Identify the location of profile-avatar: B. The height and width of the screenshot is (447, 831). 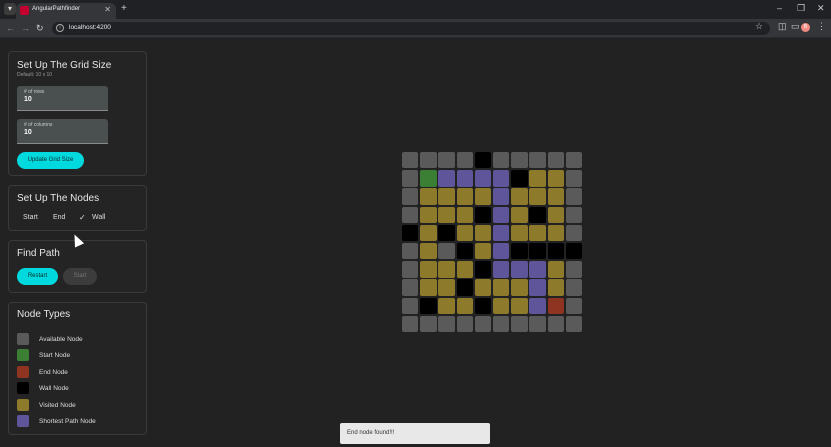
(805, 27).